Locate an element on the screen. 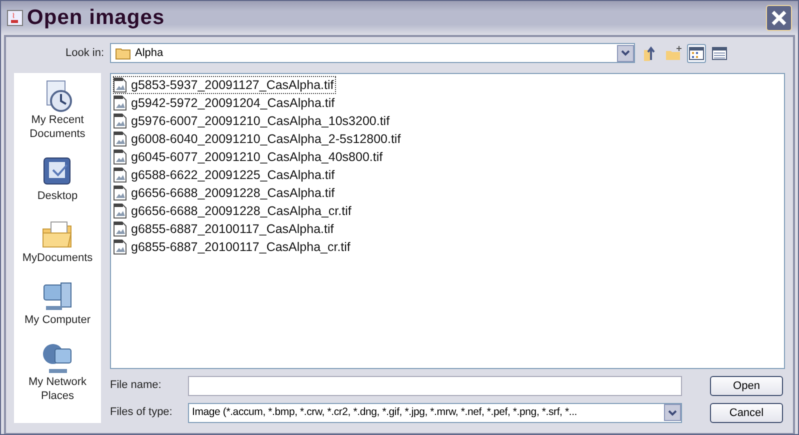  places-item: My Network Places is located at coordinates (57, 372).